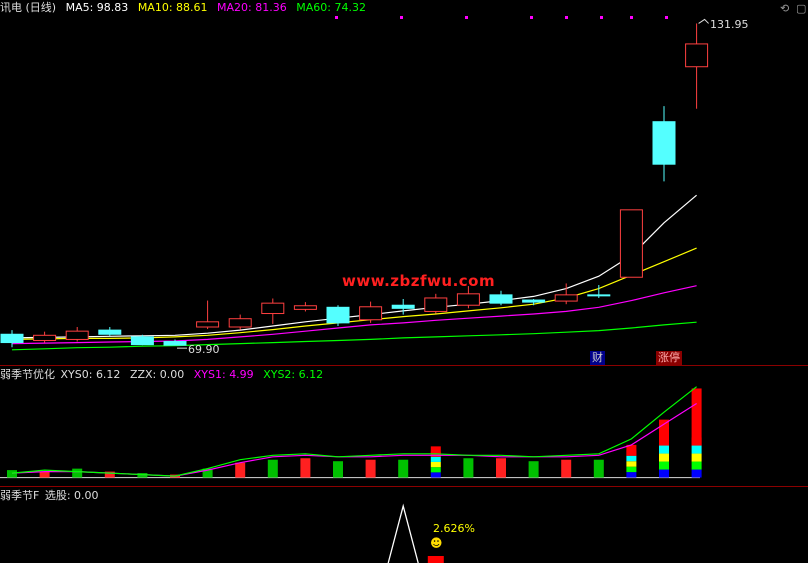 This screenshot has width=808, height=563. I want to click on ind2-bar, so click(435, 559).